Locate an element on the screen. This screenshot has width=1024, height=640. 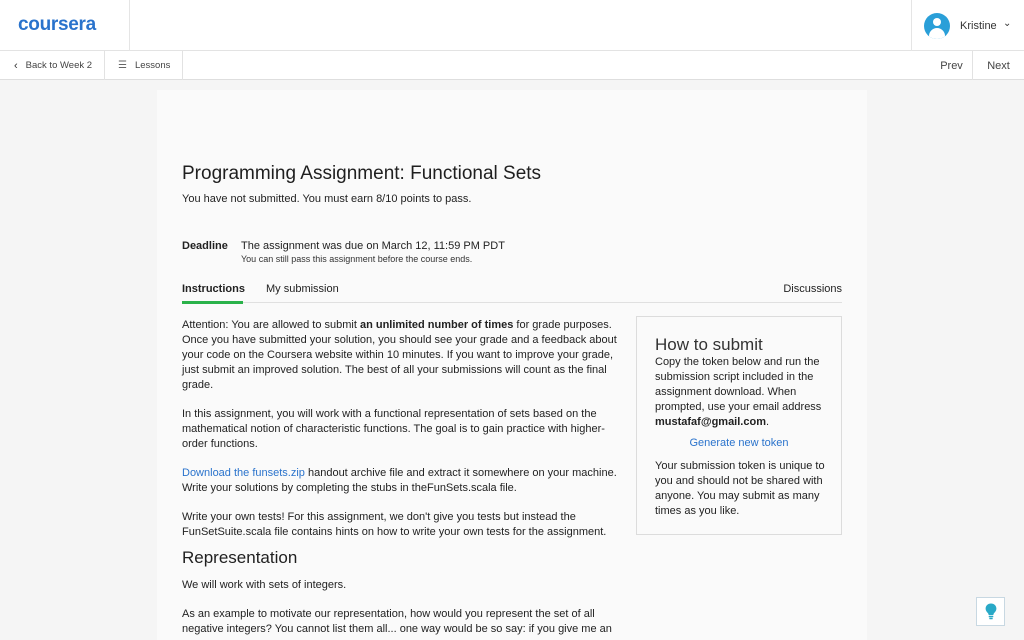
back-to-week-label: Back to Week 2 is located at coordinates (59, 65).